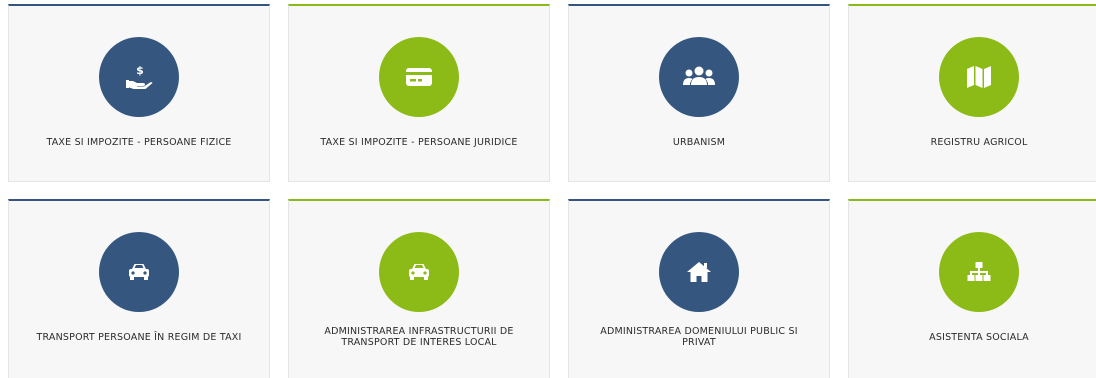  What do you see at coordinates (979, 337) in the screenshot?
I see `service-label: ASISTENTA SOCIALA` at bounding box center [979, 337].